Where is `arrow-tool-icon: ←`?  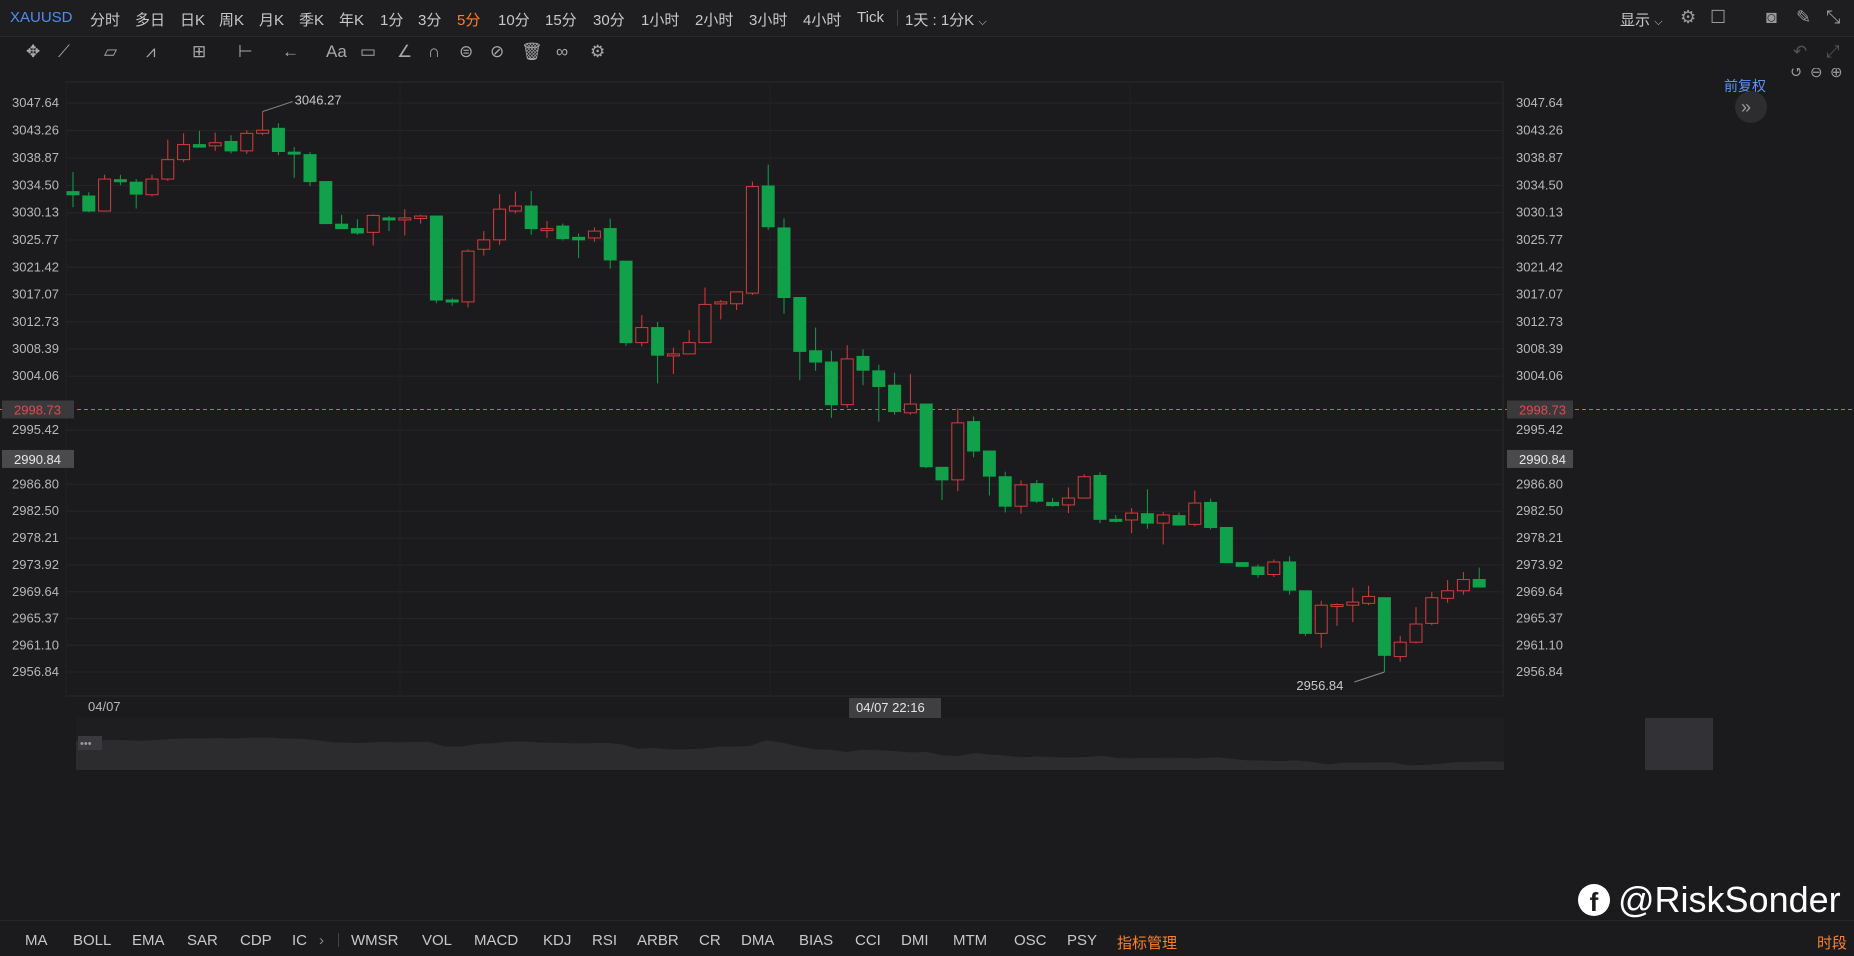 arrow-tool-icon: ← is located at coordinates (290, 52).